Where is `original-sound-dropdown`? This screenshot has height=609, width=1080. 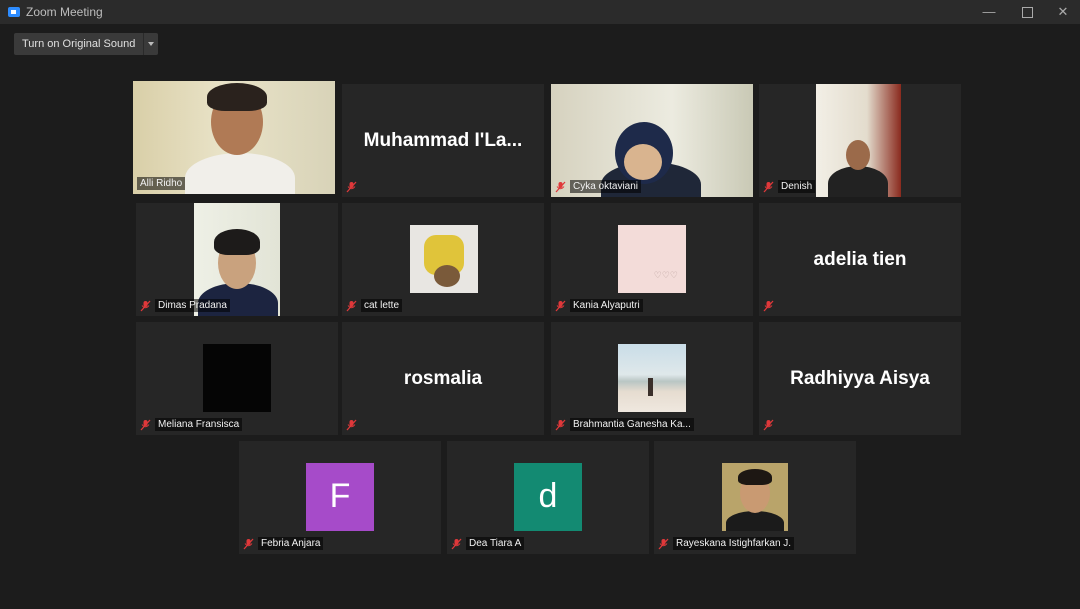 original-sound-dropdown is located at coordinates (150, 44).